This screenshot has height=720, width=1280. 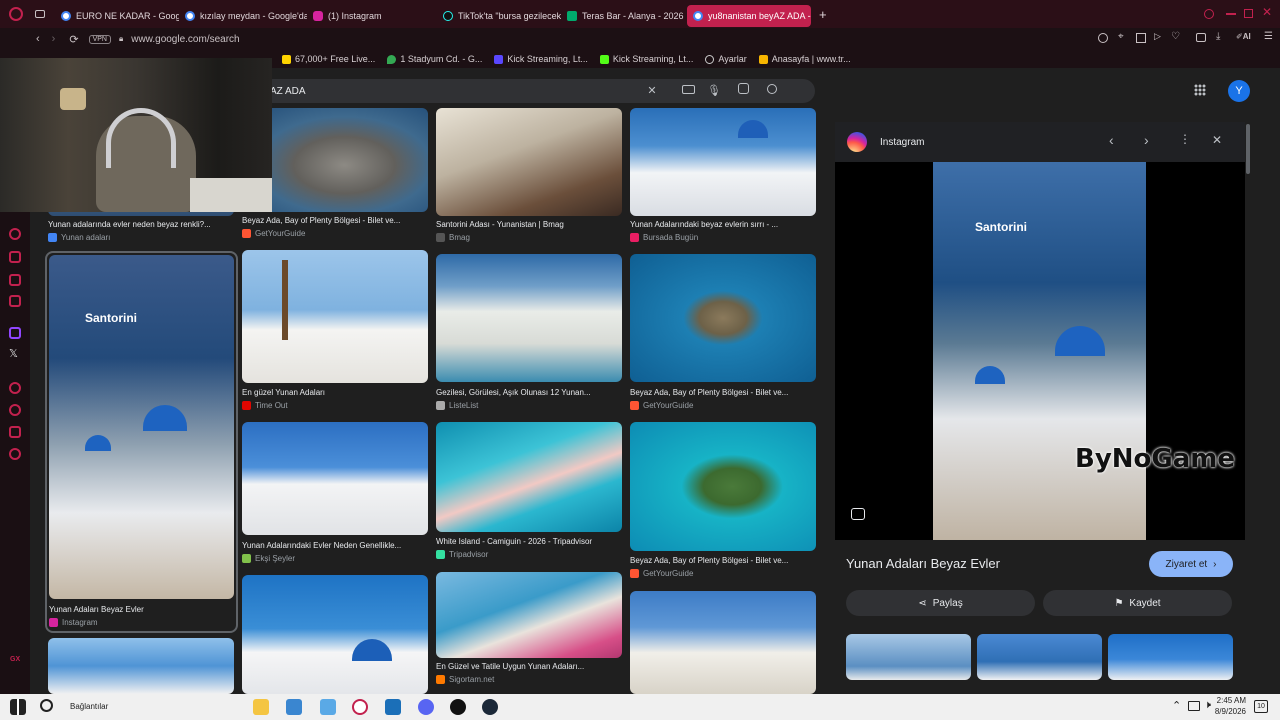 I want to click on download-icon: ⤓, so click(x=1218, y=36).